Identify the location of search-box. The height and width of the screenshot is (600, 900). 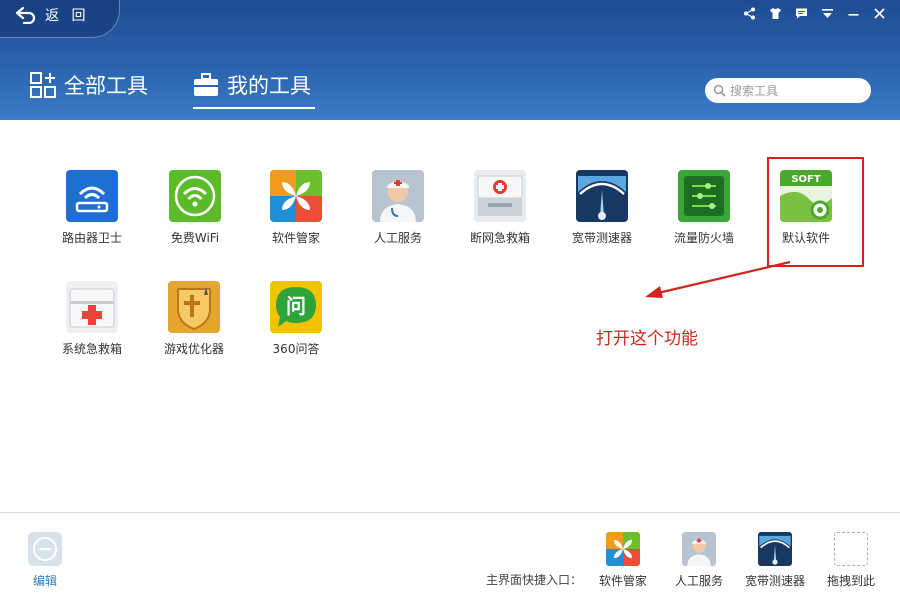
(788, 90).